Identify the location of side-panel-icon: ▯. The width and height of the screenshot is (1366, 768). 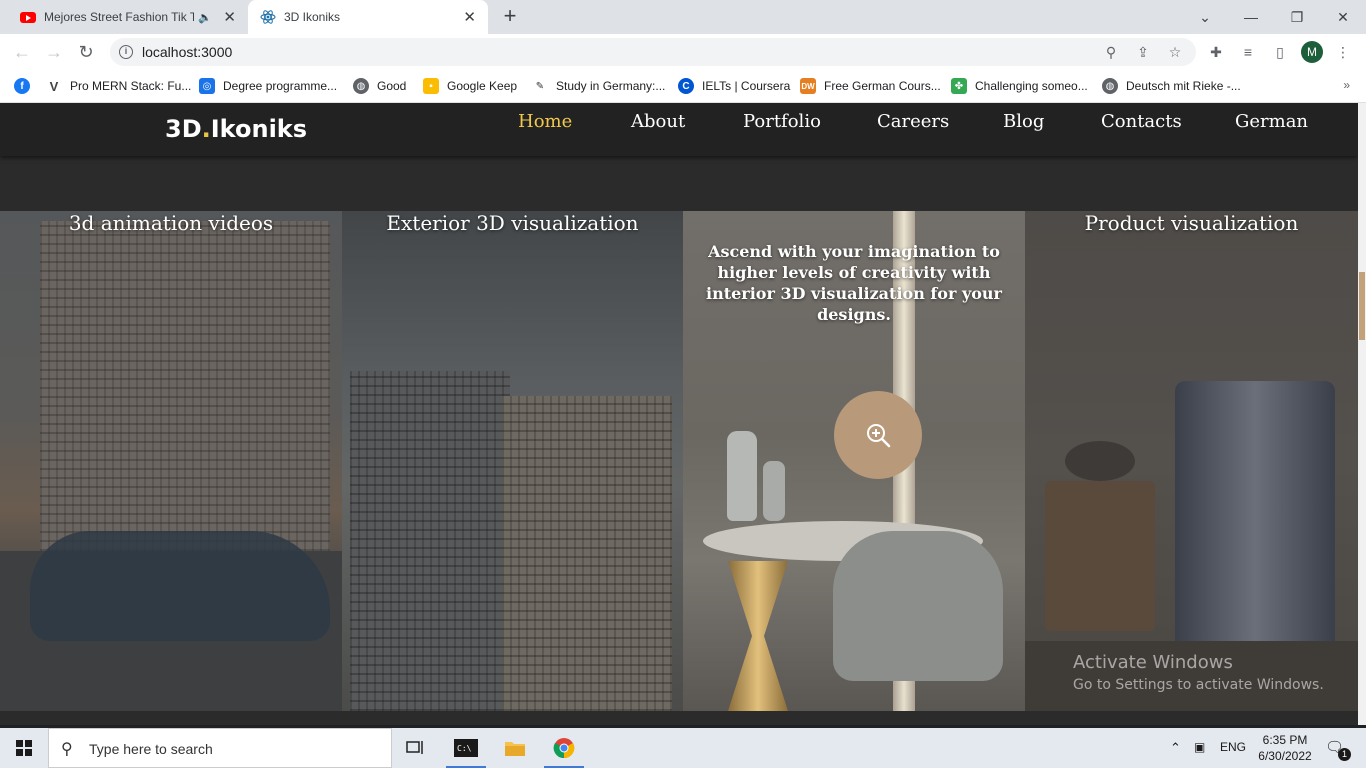
(1280, 52).